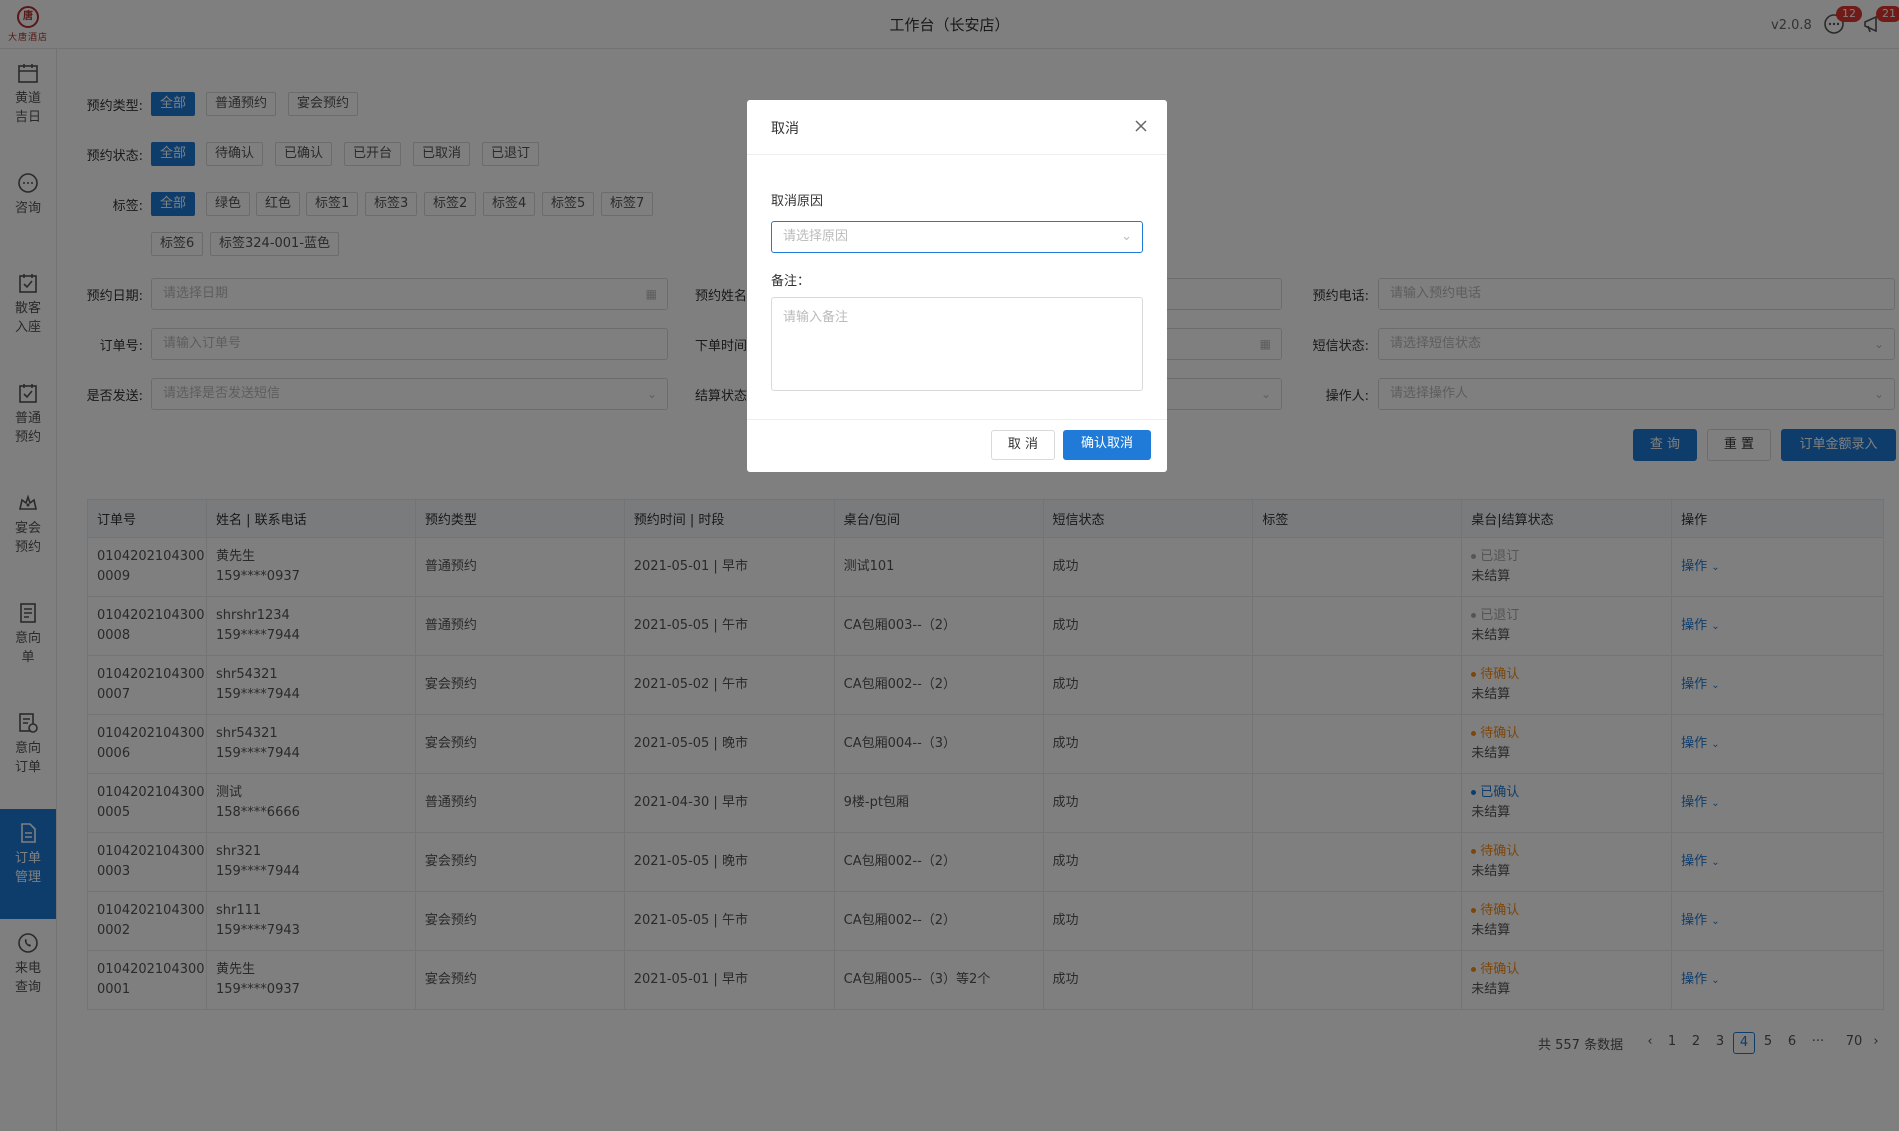 The width and height of the screenshot is (1899, 1131). Describe the element at coordinates (1126, 236) in the screenshot. I see `chevron-down-icon: ⌄` at that location.